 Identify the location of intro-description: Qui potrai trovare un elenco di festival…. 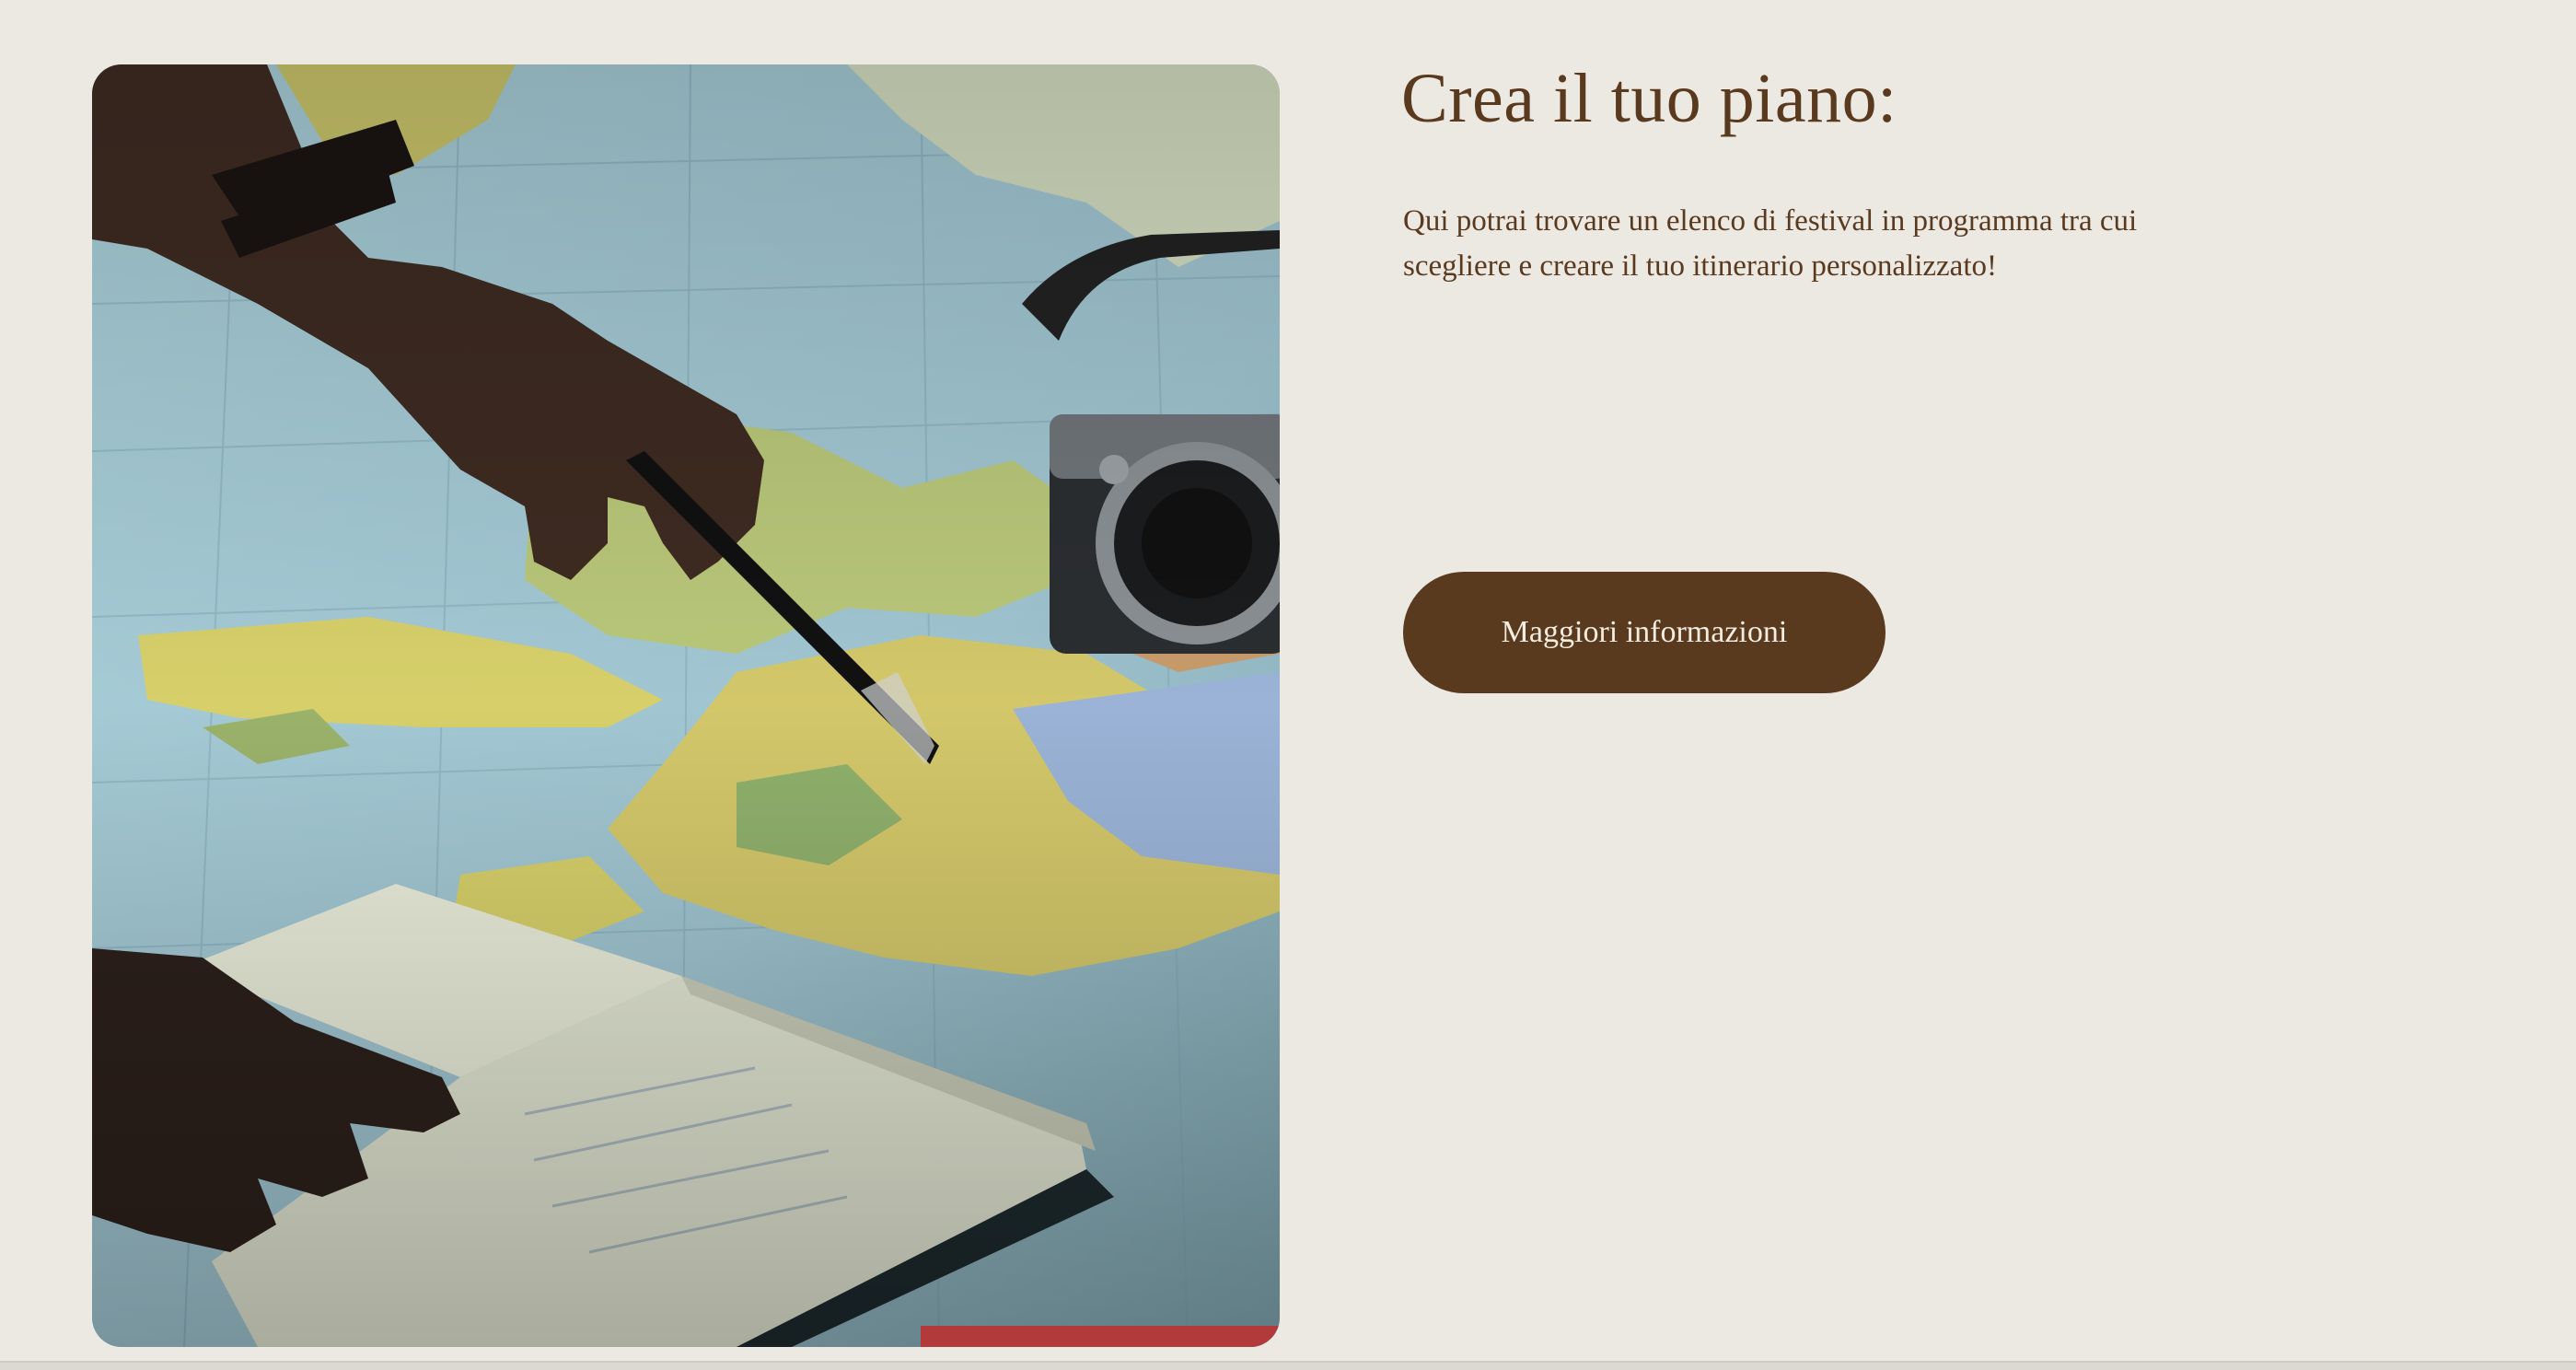
(1770, 243).